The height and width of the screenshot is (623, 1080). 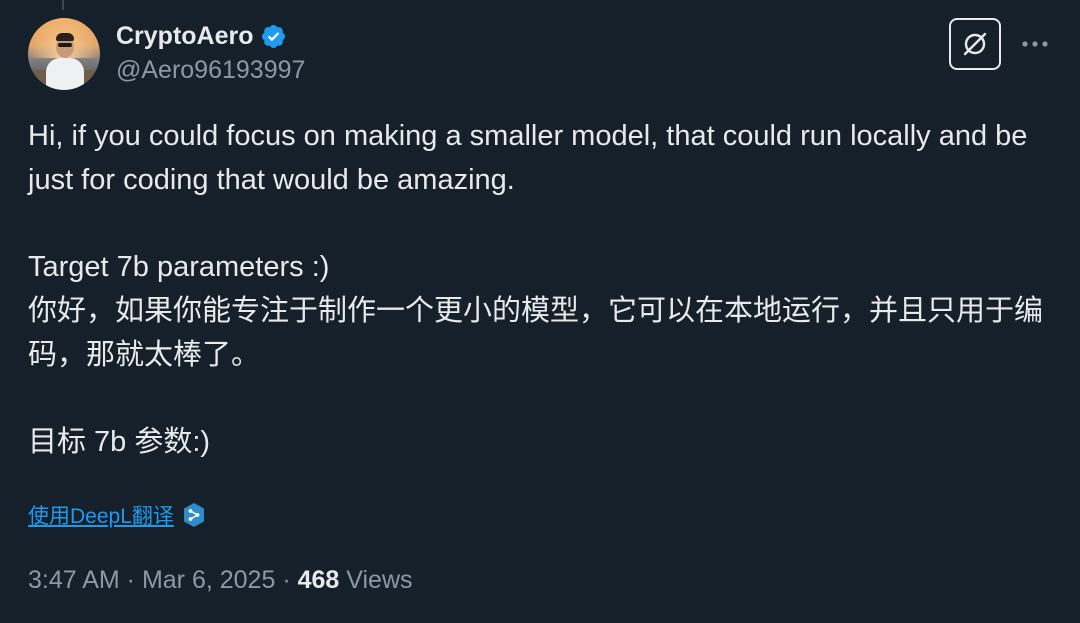 I want to click on tweet-meta: 3:47 AM · Mar 6, 2025 · 468 Views, so click(x=220, y=580).